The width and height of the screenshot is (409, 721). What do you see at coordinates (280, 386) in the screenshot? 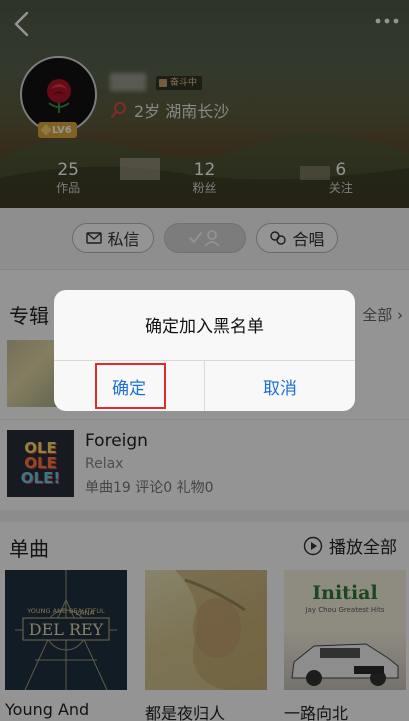
I see `cancel-button: 取消` at bounding box center [280, 386].